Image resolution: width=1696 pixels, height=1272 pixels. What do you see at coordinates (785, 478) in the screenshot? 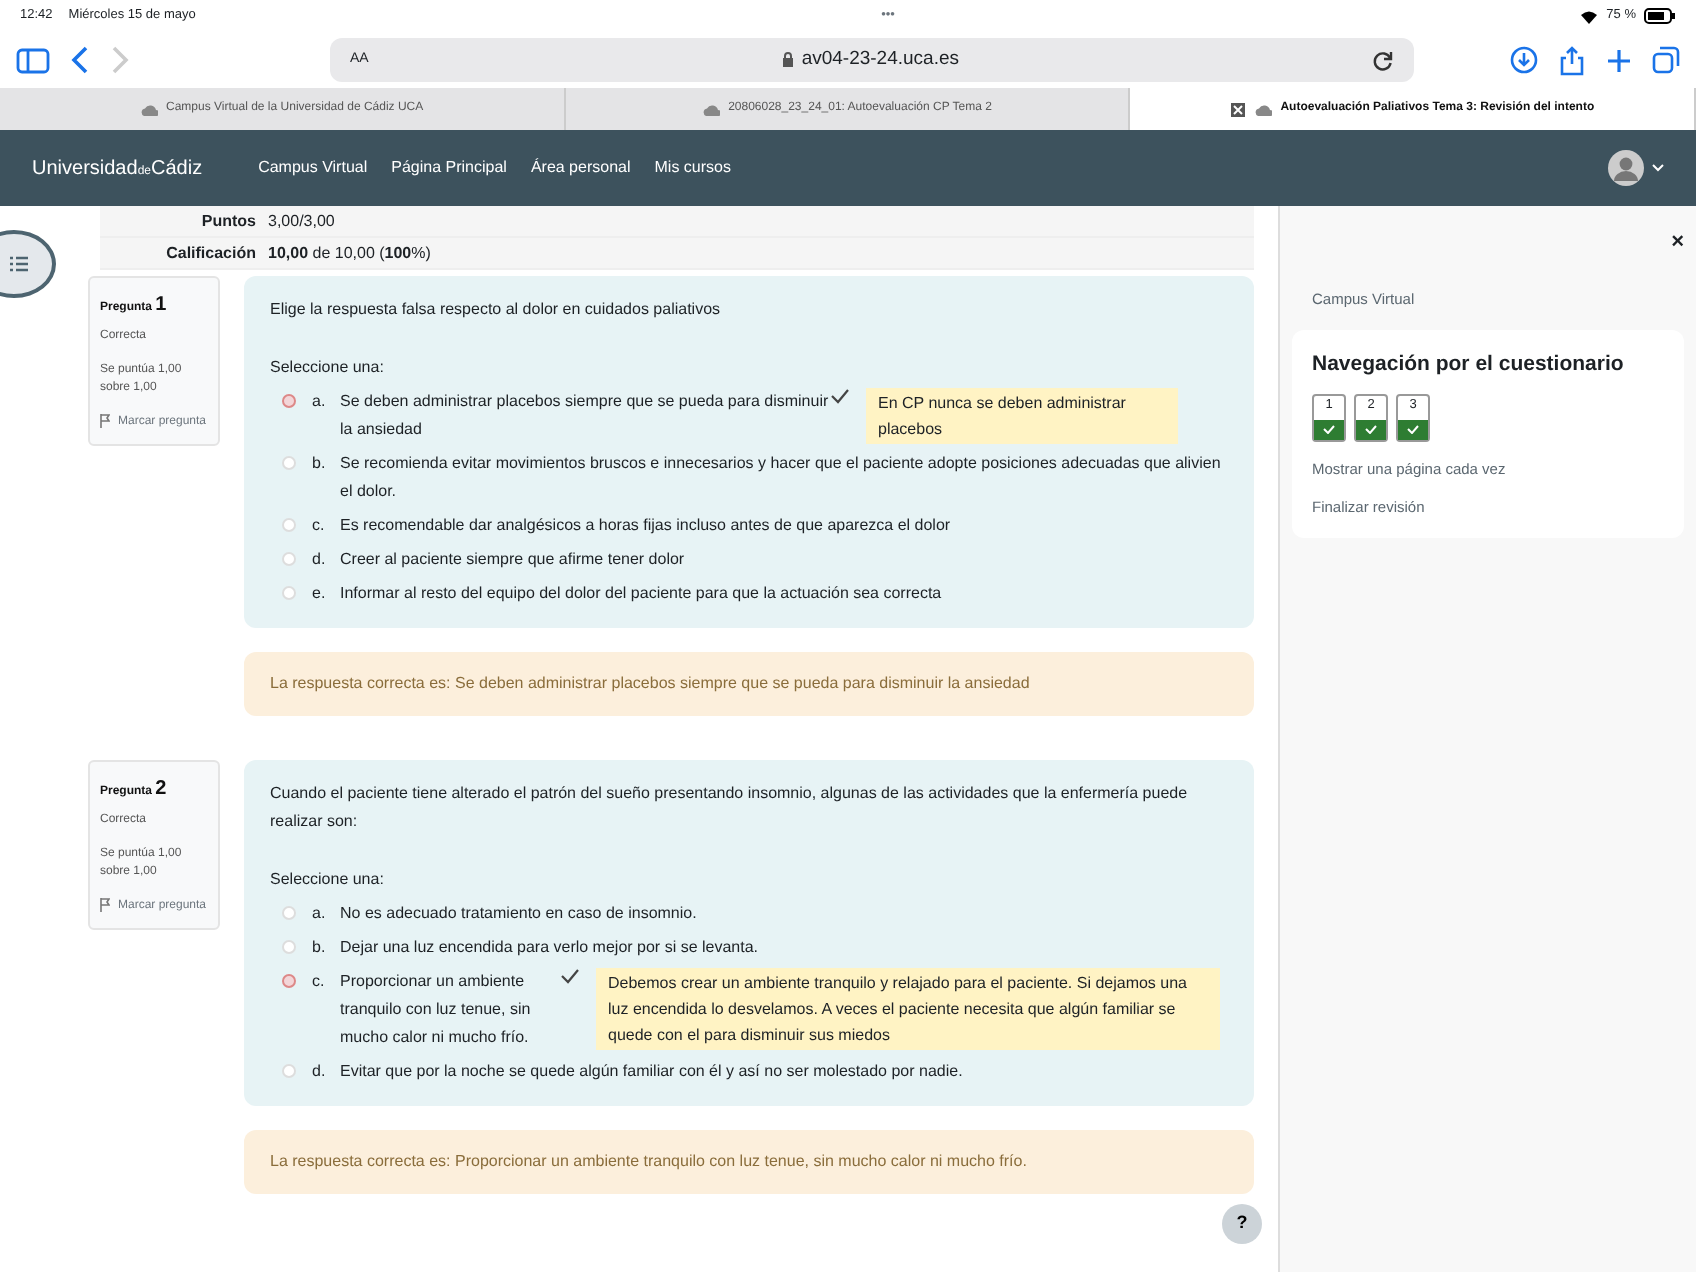
I see `answer-option: Se recomienda evitar movimientos bruscos e innecesarios y hacer que el paciente adopte posiciones adecuadas que alivien el dolor.` at bounding box center [785, 478].